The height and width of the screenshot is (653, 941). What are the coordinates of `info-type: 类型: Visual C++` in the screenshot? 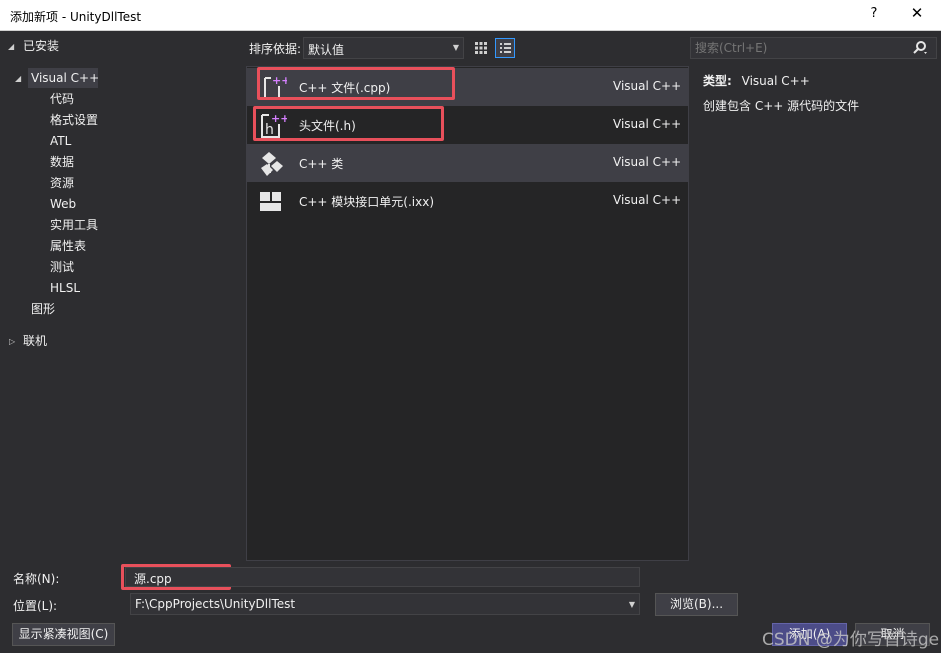 It's located at (756, 80).